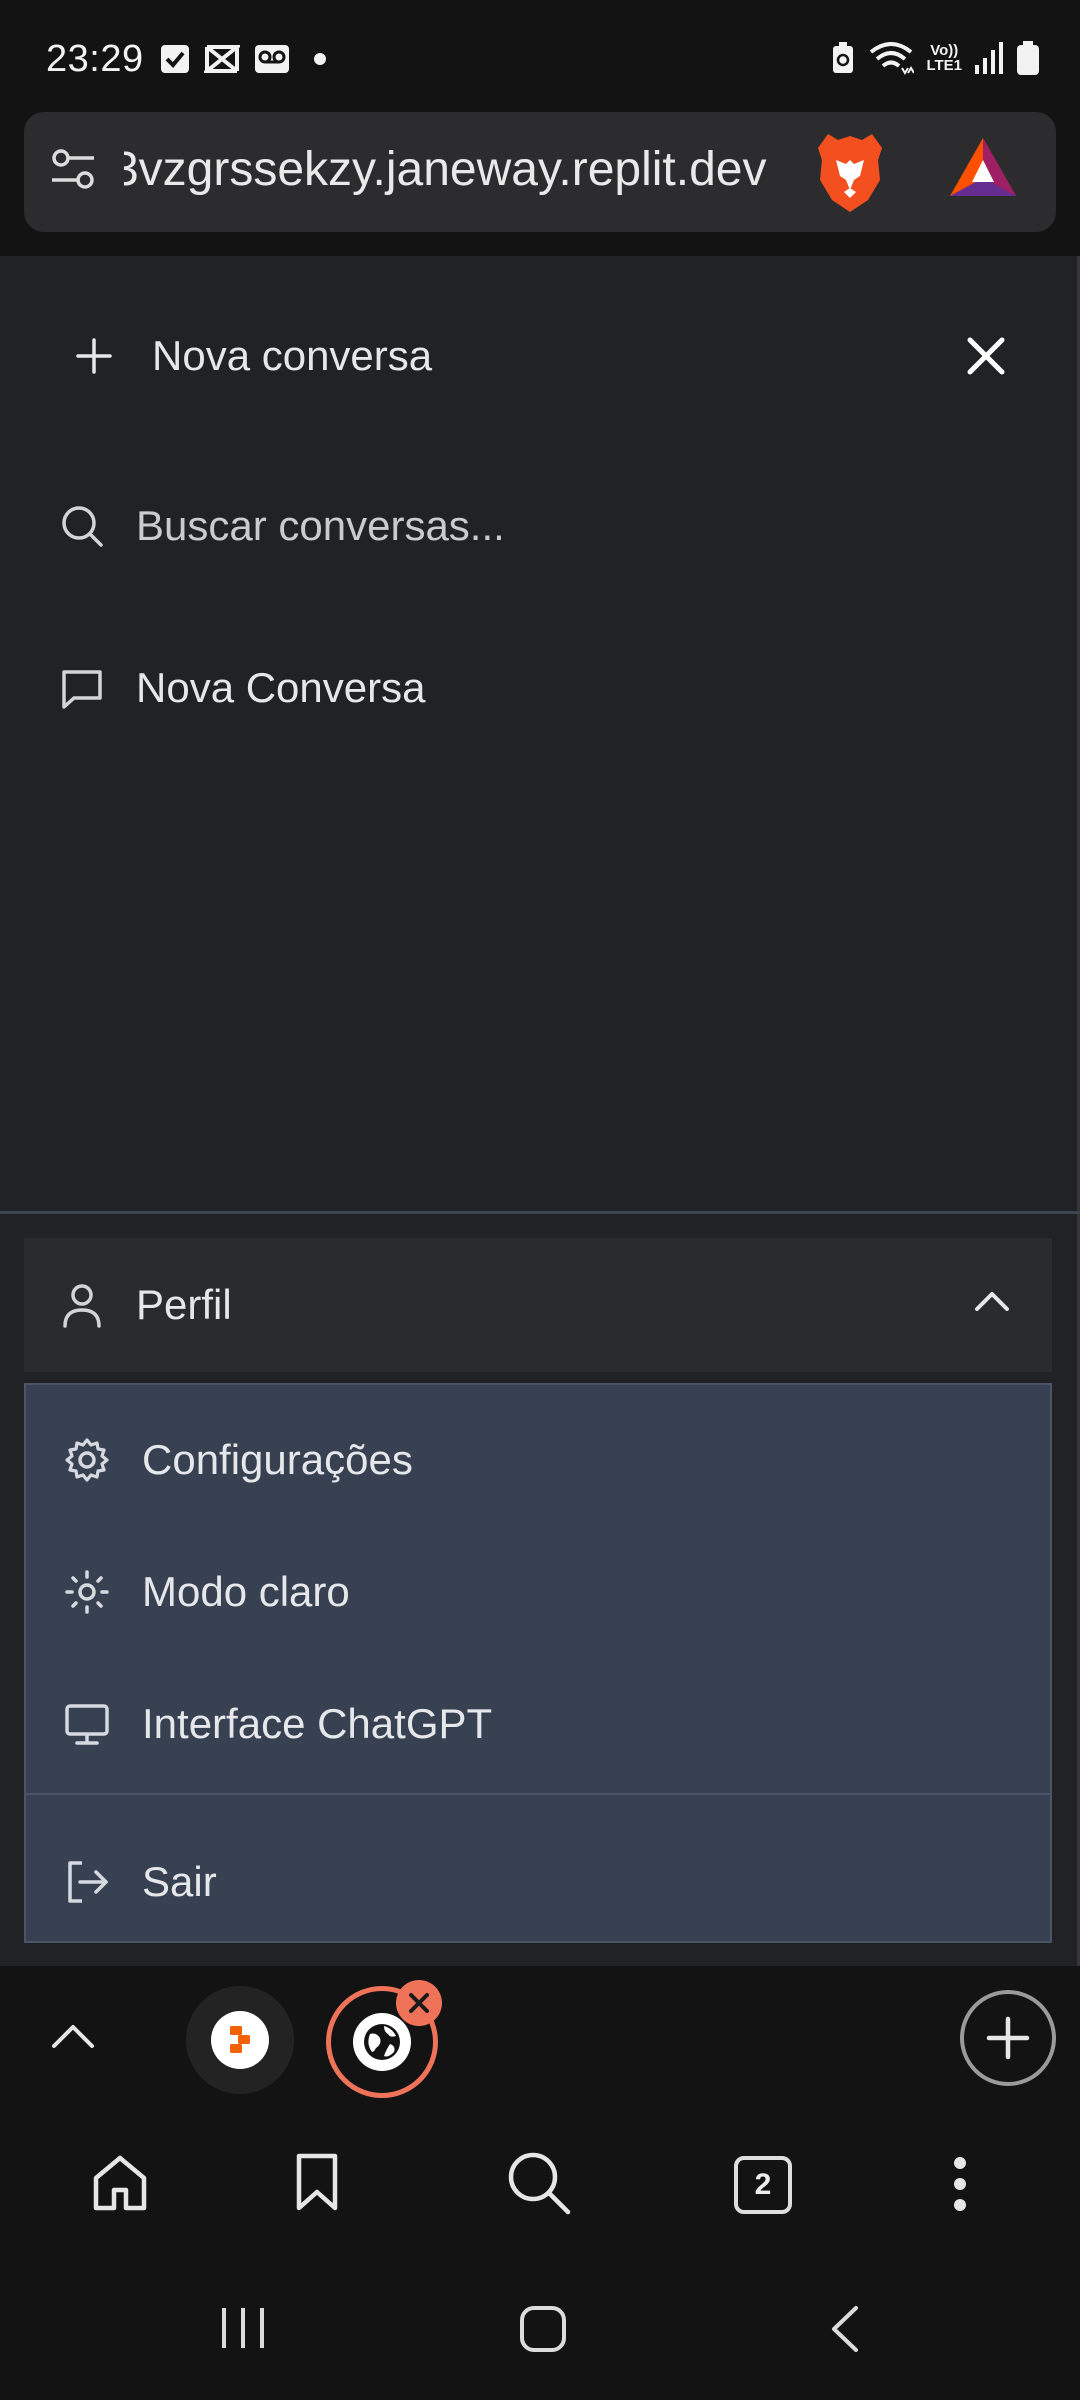 Image resolution: width=1080 pixels, height=2400 pixels. What do you see at coordinates (1028, 58) in the screenshot?
I see `battery-icon` at bounding box center [1028, 58].